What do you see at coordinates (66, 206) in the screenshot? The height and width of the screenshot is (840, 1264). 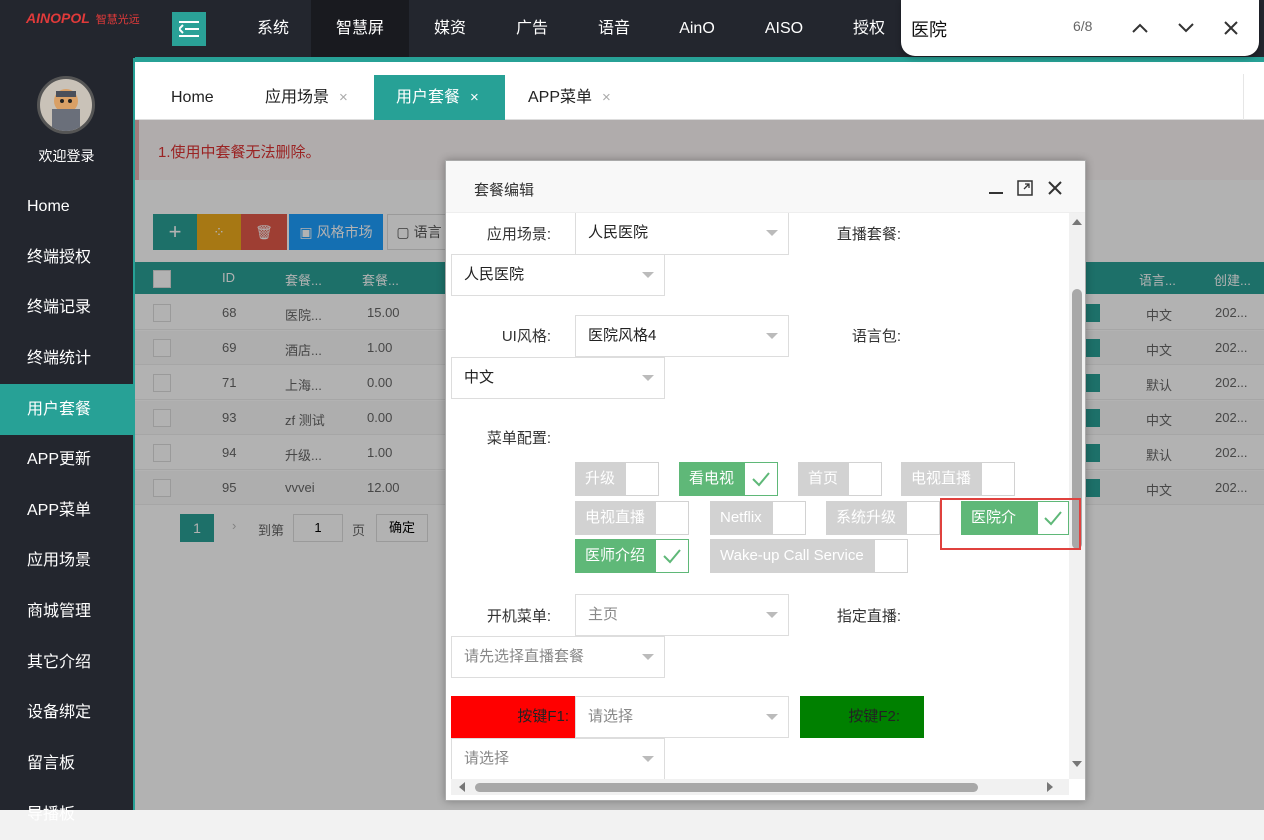 I see `sidebar-item-home: Home` at bounding box center [66, 206].